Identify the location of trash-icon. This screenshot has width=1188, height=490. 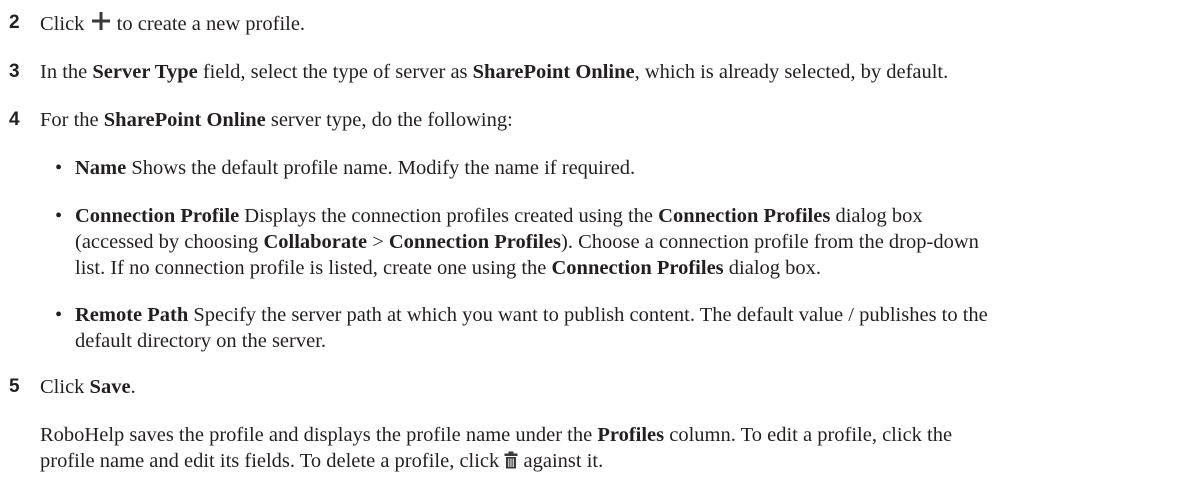
(511, 463).